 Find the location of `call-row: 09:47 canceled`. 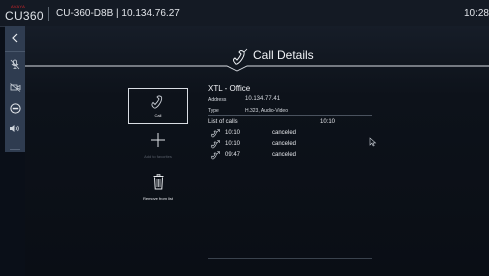

call-row: 09:47 canceled is located at coordinates (288, 155).